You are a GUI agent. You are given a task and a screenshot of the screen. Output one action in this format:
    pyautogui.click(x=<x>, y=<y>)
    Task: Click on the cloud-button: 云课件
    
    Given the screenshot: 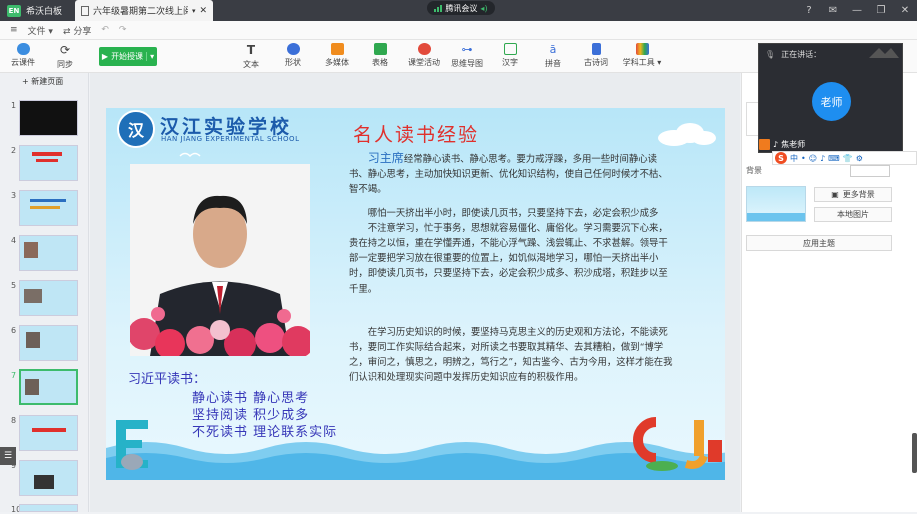 What is the action you would take?
    pyautogui.click(x=23, y=58)
    